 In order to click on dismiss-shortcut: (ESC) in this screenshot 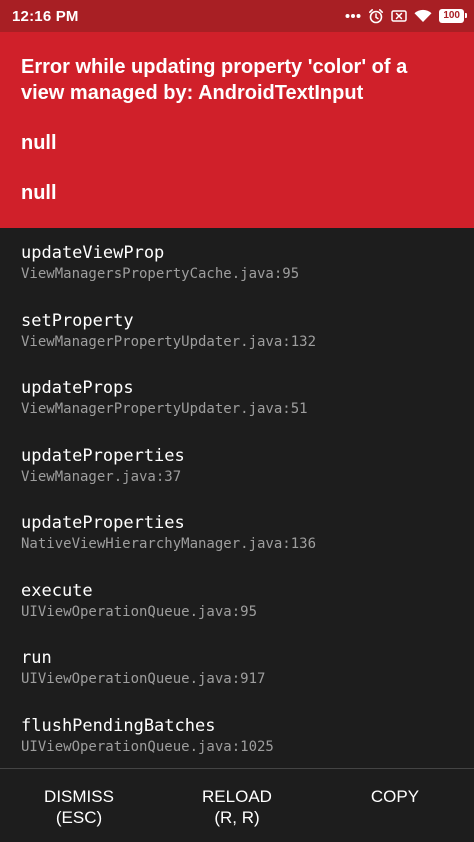, I will do `click(79, 817)`.